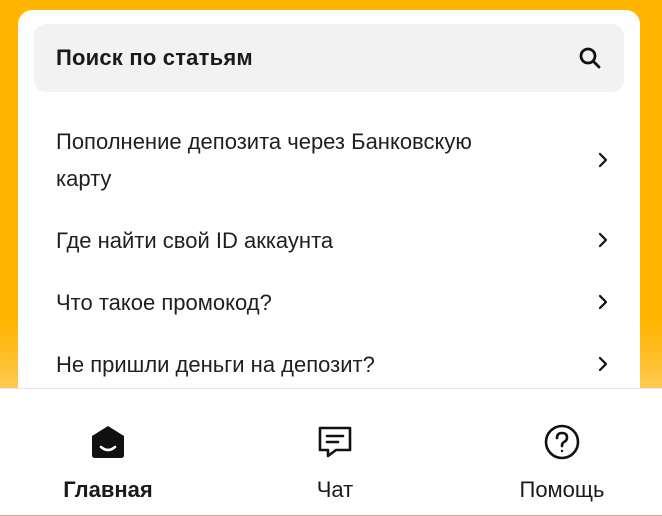 This screenshot has height=516, width=662. What do you see at coordinates (195, 240) in the screenshot?
I see `article-title: Где найти свой ID аккаунта` at bounding box center [195, 240].